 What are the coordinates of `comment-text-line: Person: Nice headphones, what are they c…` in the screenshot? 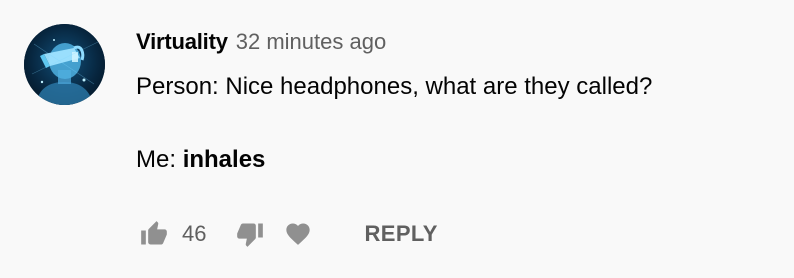 It's located at (394, 86).